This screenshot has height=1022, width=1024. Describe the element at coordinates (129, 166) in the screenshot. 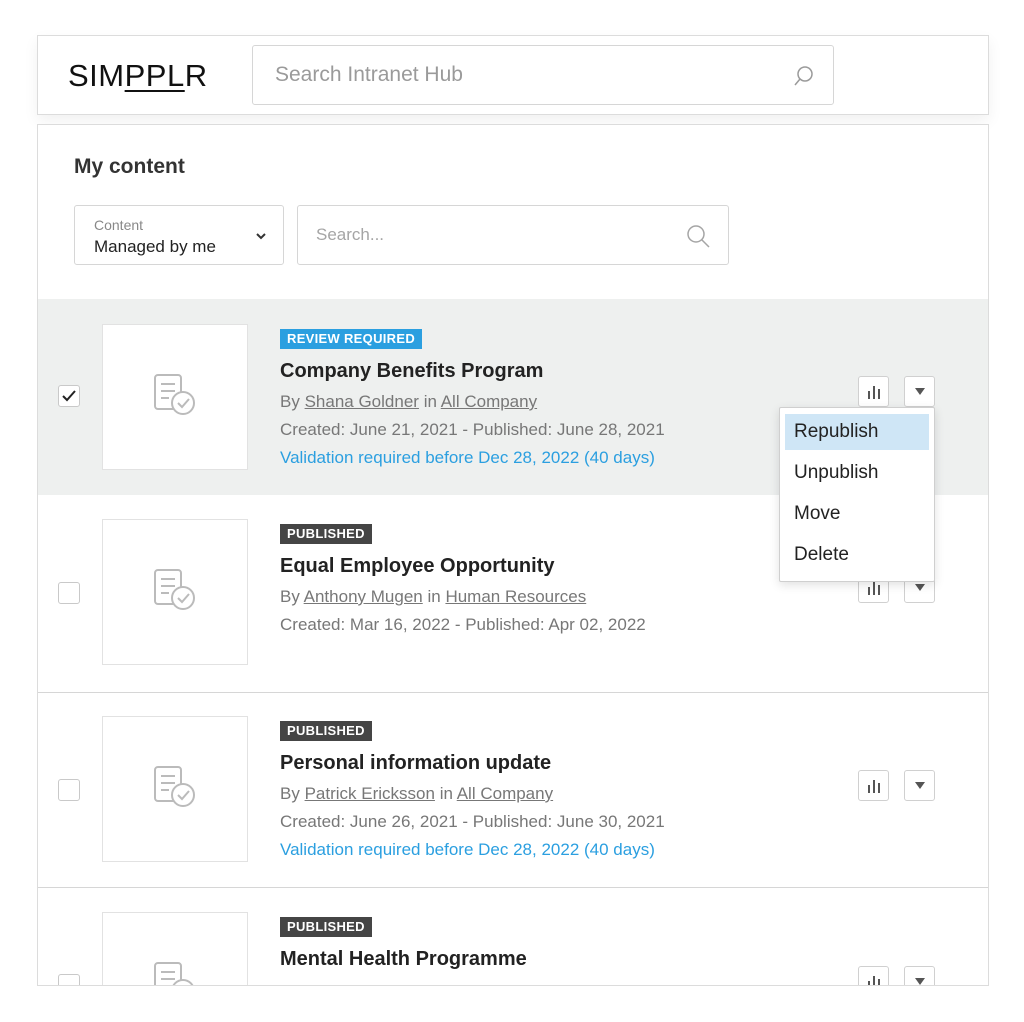

I see `page-title: My content` at that location.